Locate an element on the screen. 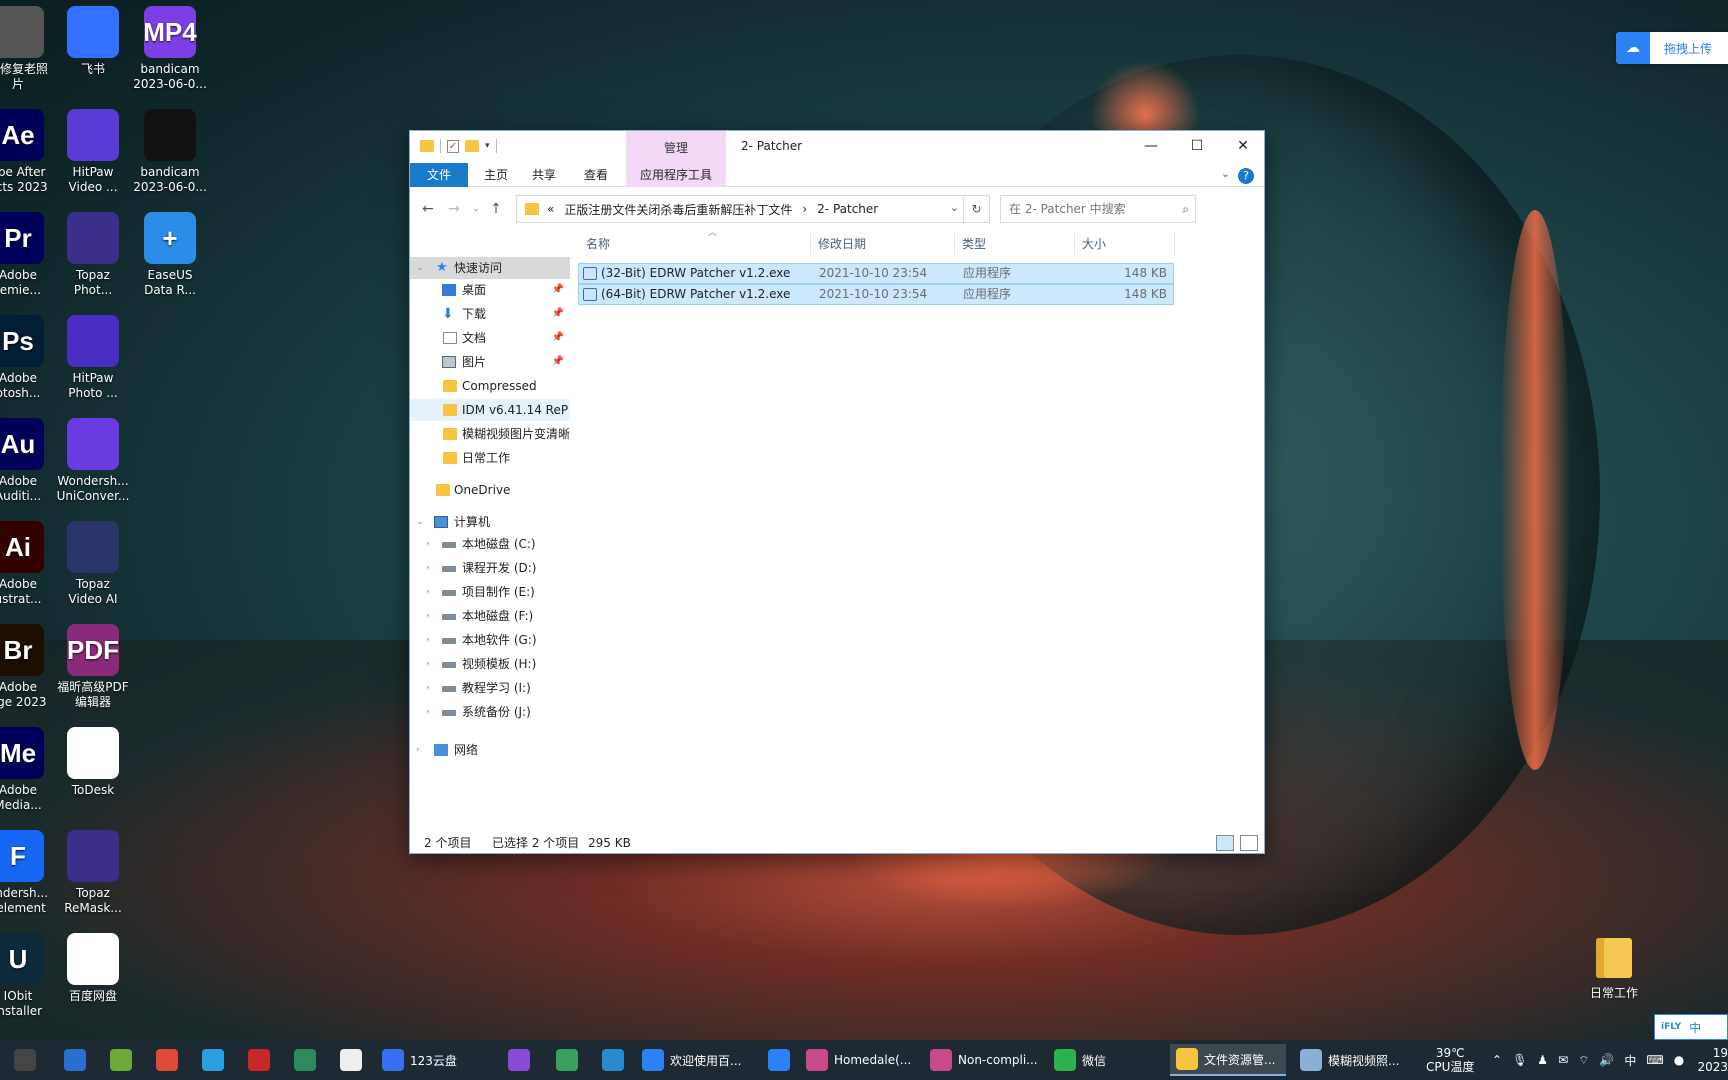  nav-computer: ⌄ 计算机 is located at coordinates (490, 522).